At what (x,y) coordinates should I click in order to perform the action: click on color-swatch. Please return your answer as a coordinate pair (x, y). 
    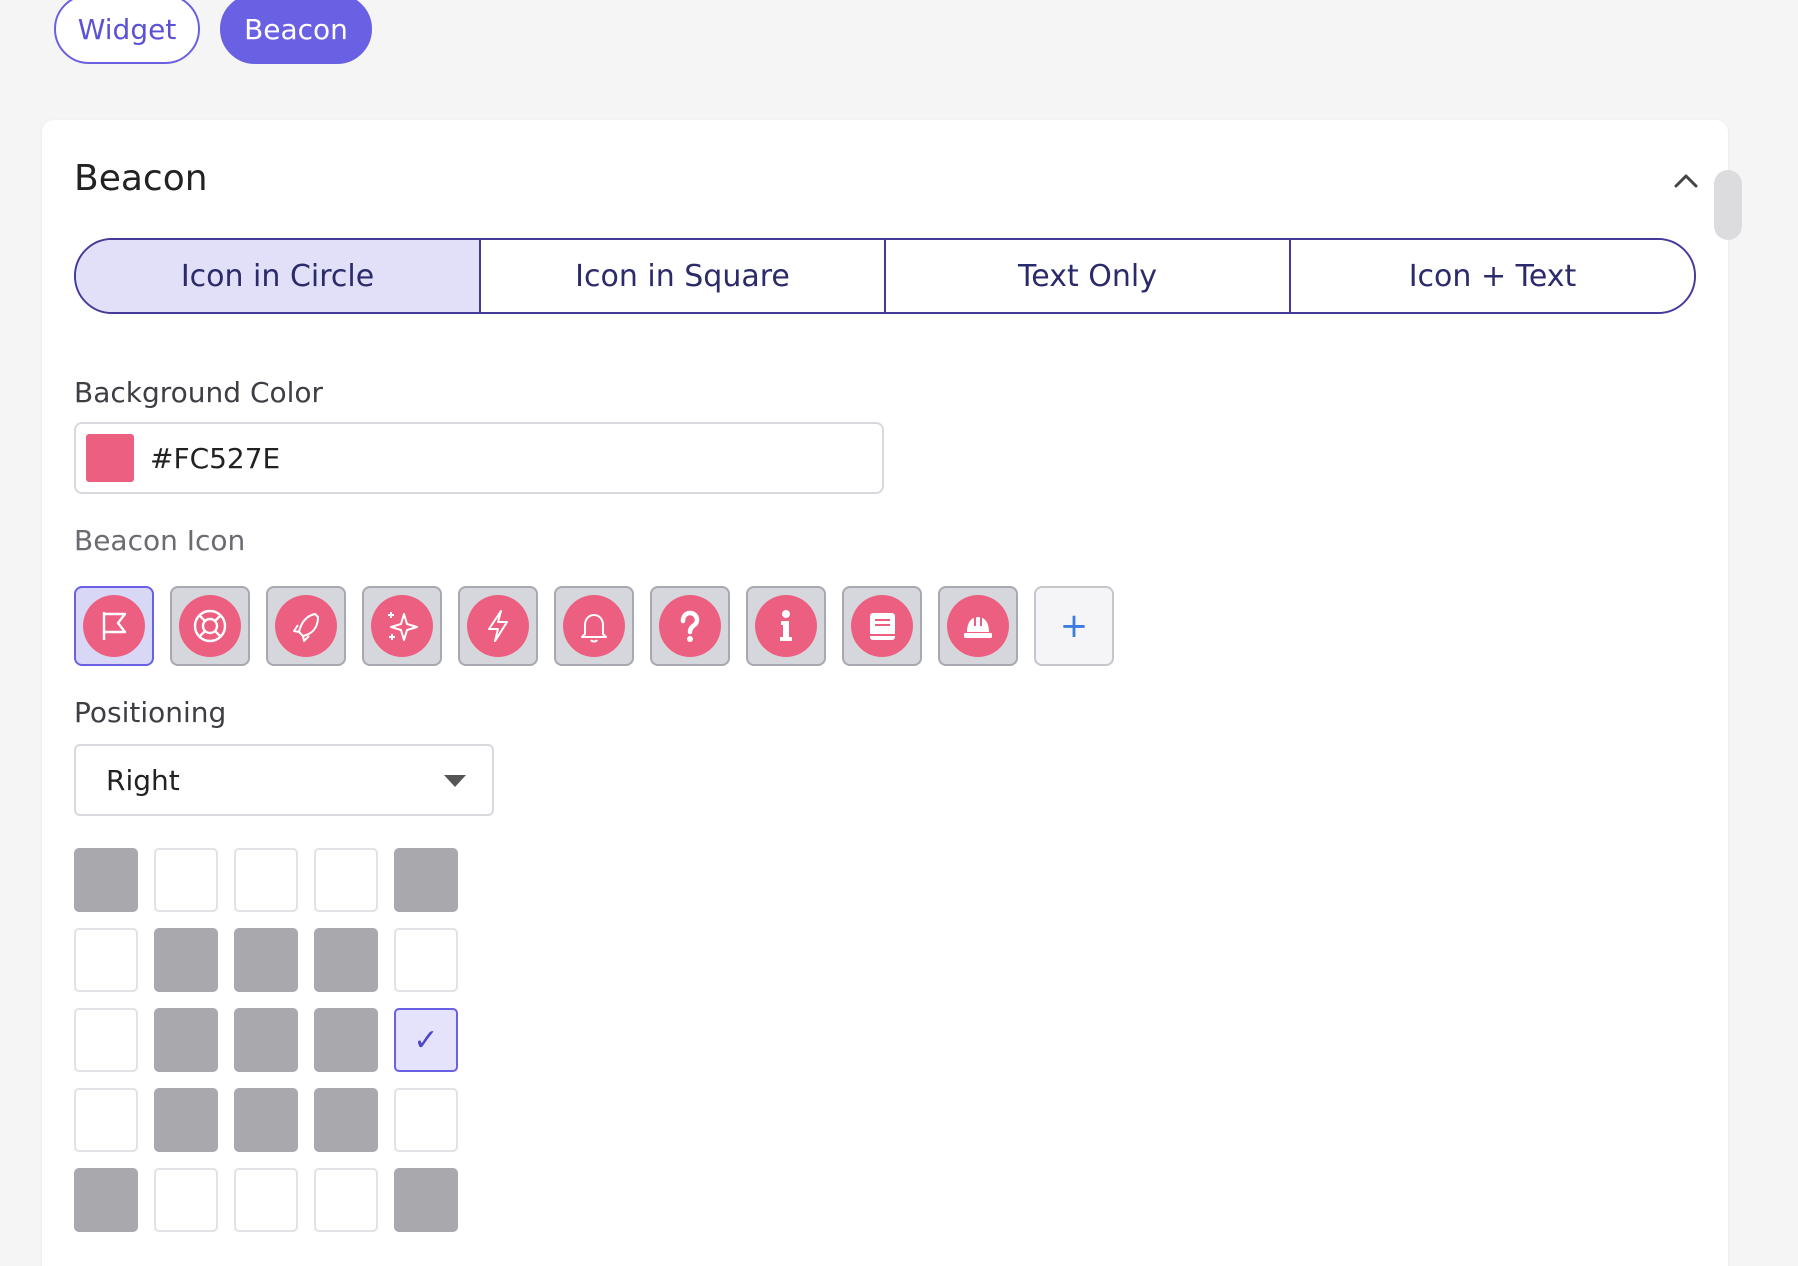
    Looking at the image, I should click on (110, 458).